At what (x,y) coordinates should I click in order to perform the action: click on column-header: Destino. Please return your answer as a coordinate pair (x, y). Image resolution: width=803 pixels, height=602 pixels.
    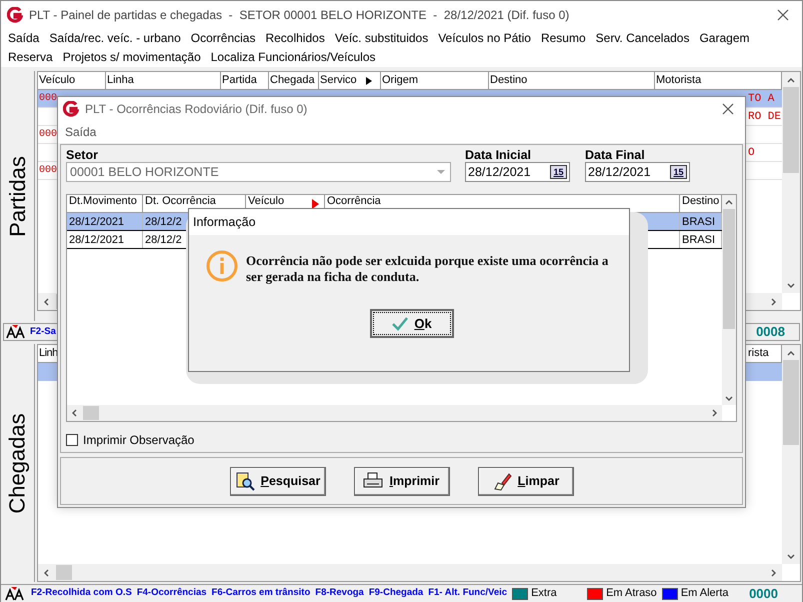
    Looking at the image, I should click on (572, 81).